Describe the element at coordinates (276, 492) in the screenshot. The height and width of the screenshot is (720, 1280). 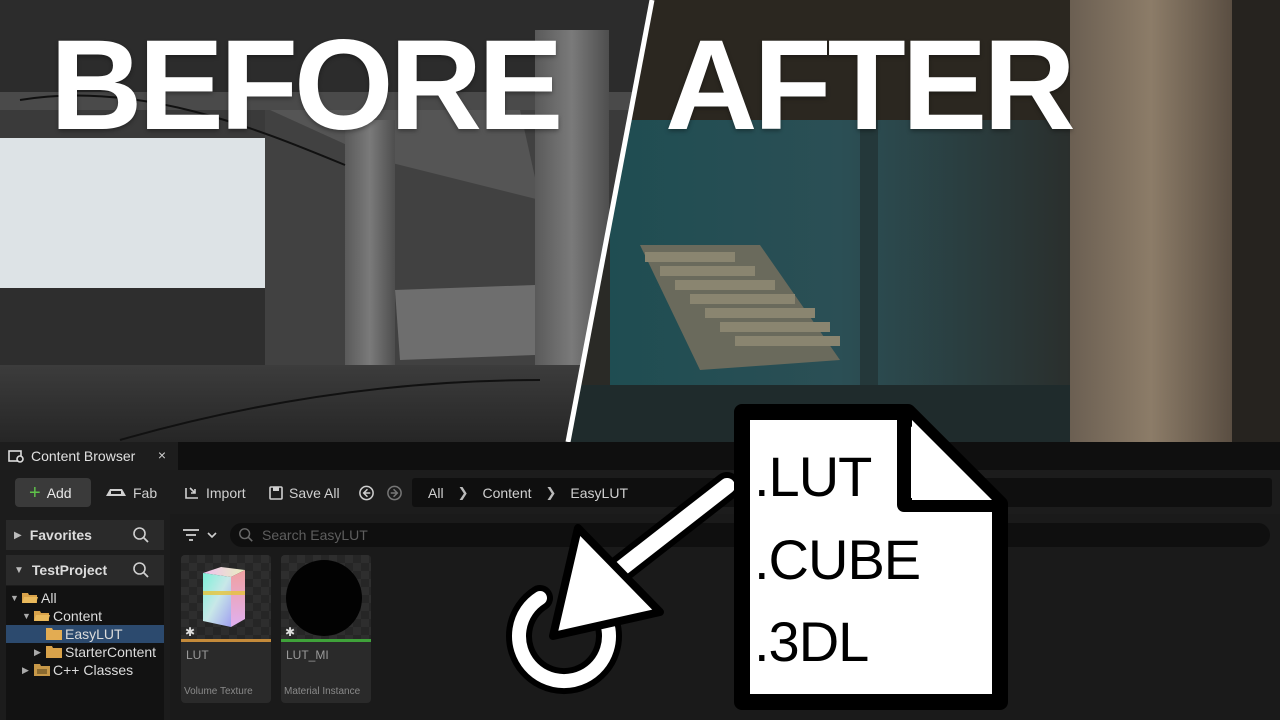
I see `save-icon` at that location.